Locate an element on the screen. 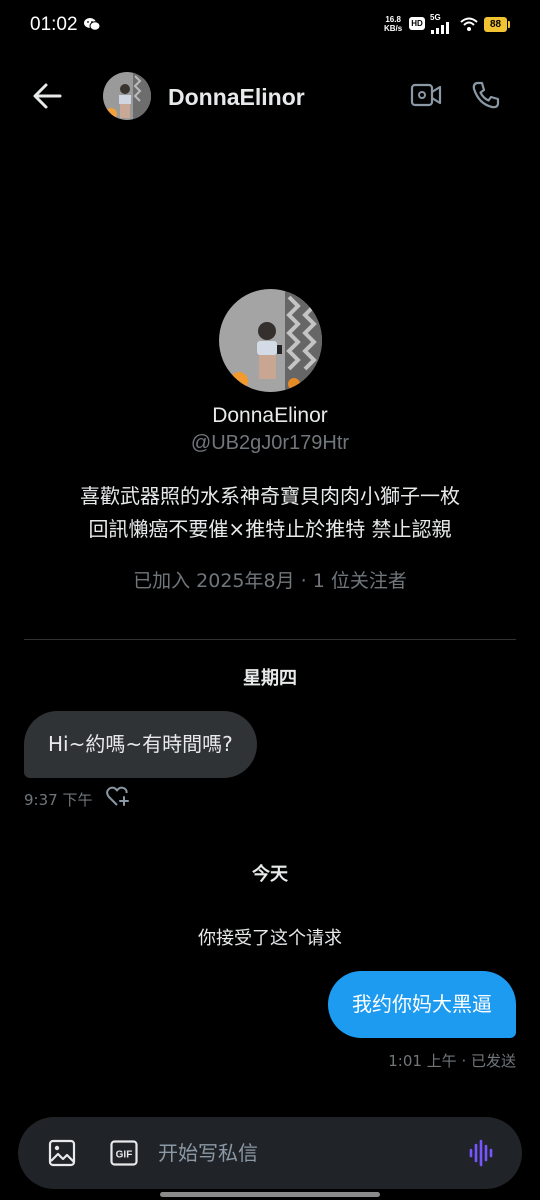 The width and height of the screenshot is (540, 1200). battery-tip is located at coordinates (509, 24).